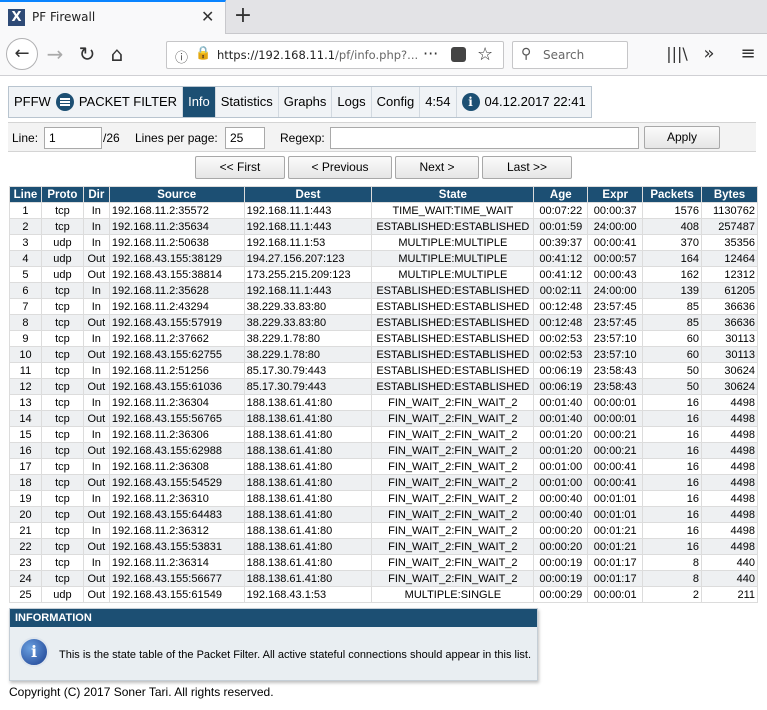 This screenshot has height=710, width=767. I want to click on first-page-button: << First, so click(240, 167).